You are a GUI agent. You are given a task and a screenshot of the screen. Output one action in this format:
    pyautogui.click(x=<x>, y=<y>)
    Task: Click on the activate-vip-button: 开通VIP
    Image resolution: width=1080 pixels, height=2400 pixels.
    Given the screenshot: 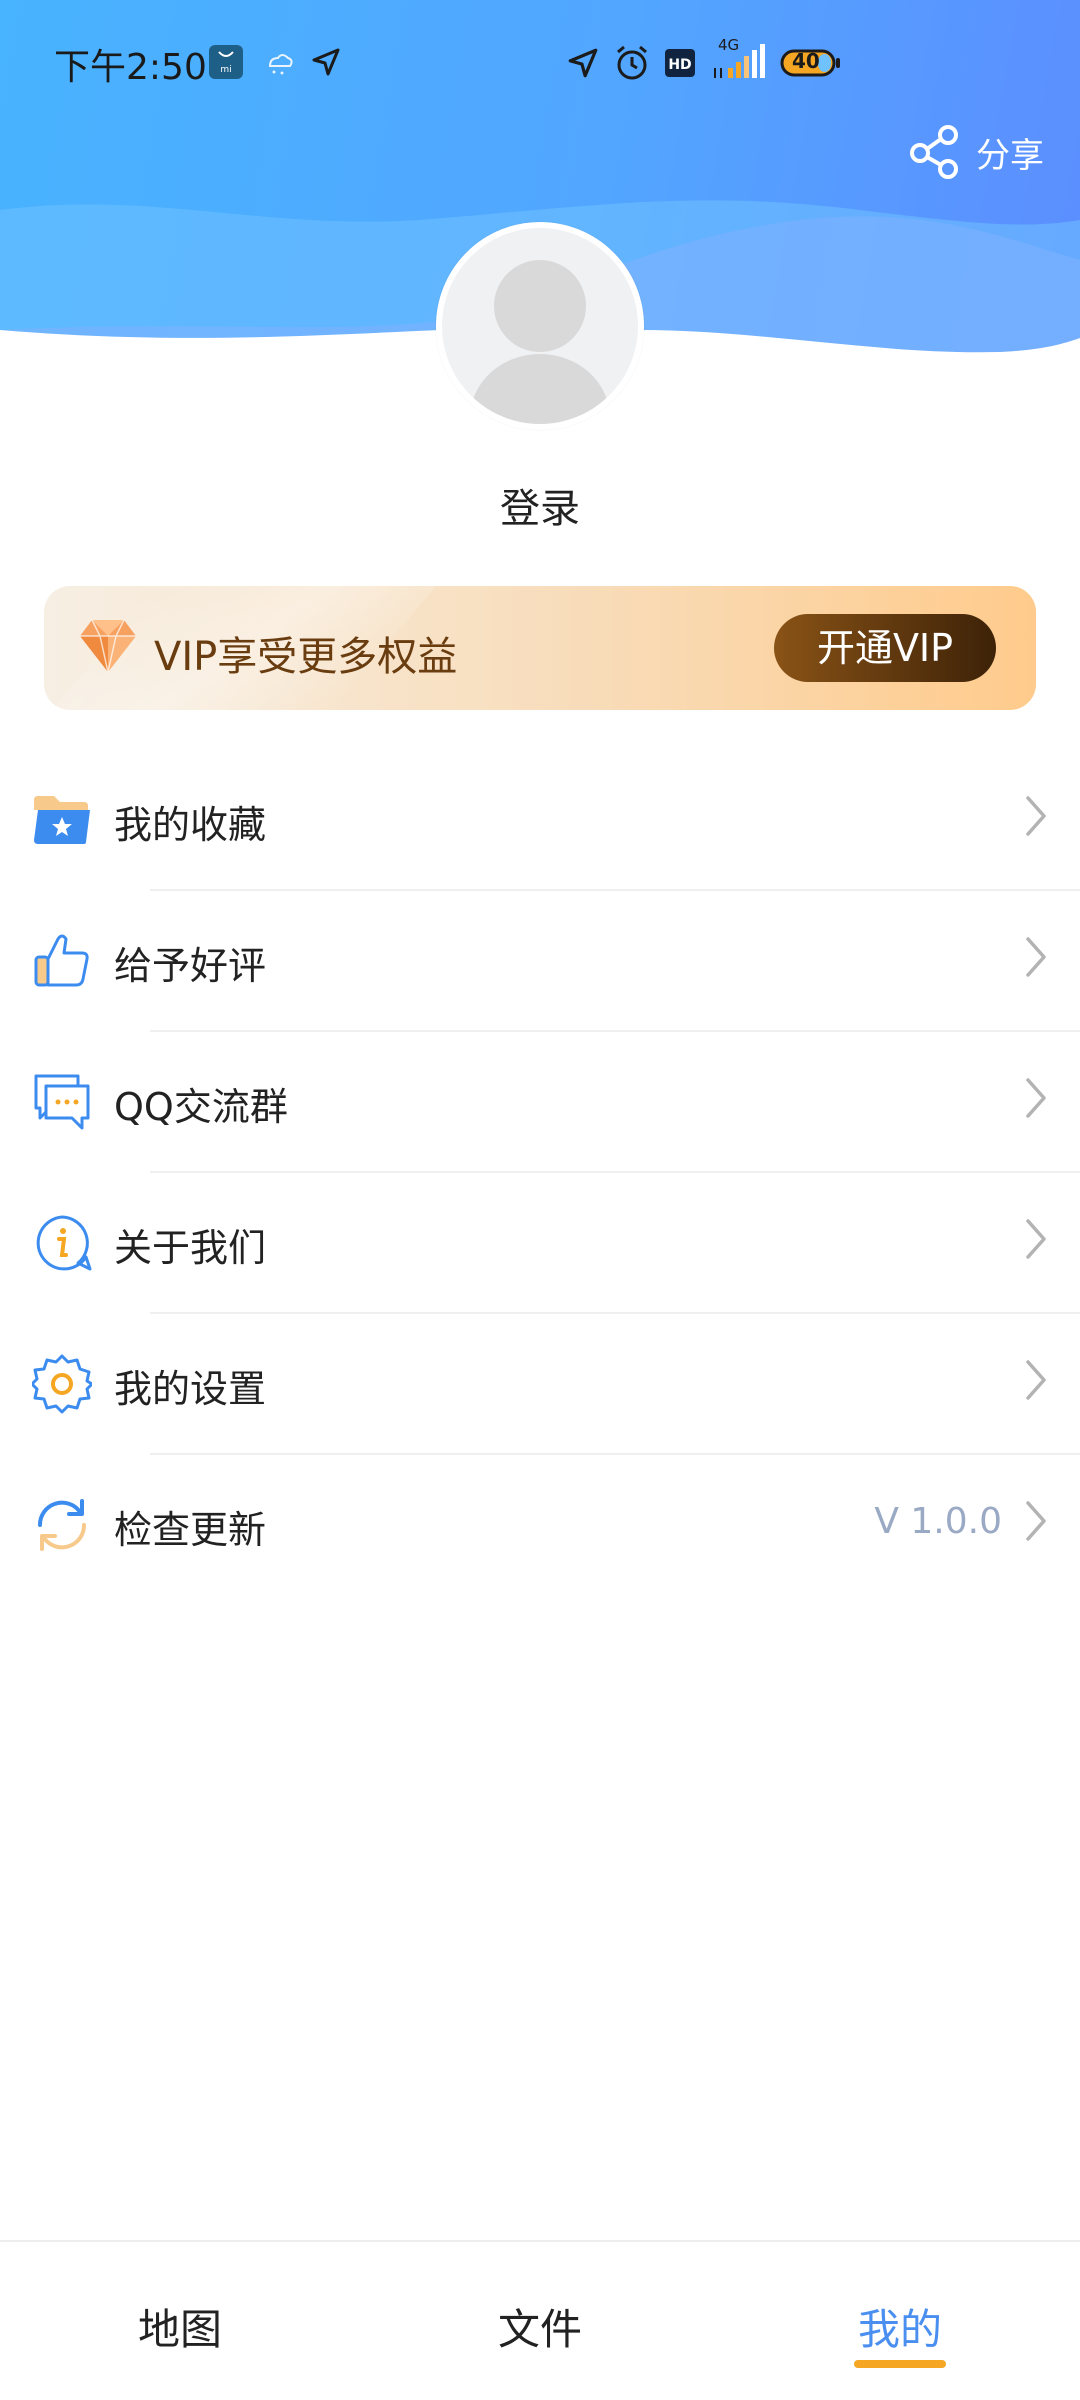 What is the action you would take?
    pyautogui.click(x=885, y=648)
    